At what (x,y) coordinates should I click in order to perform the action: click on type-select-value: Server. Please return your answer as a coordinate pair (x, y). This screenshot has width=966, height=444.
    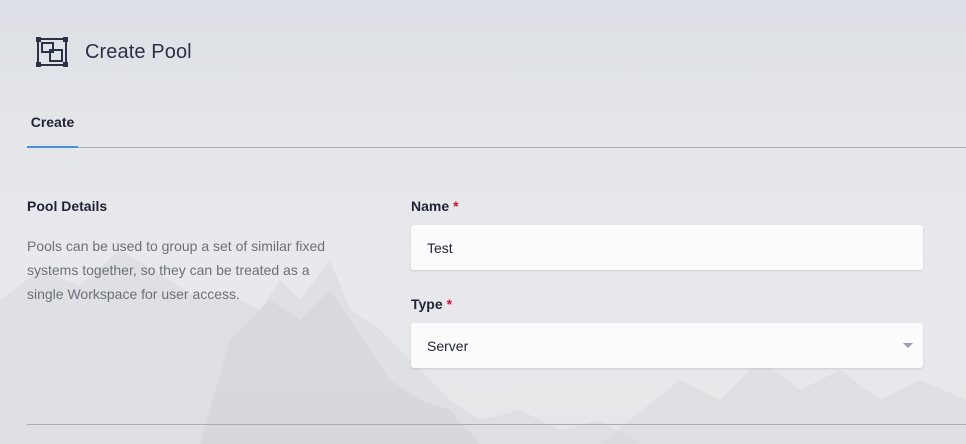
    Looking at the image, I should click on (448, 345).